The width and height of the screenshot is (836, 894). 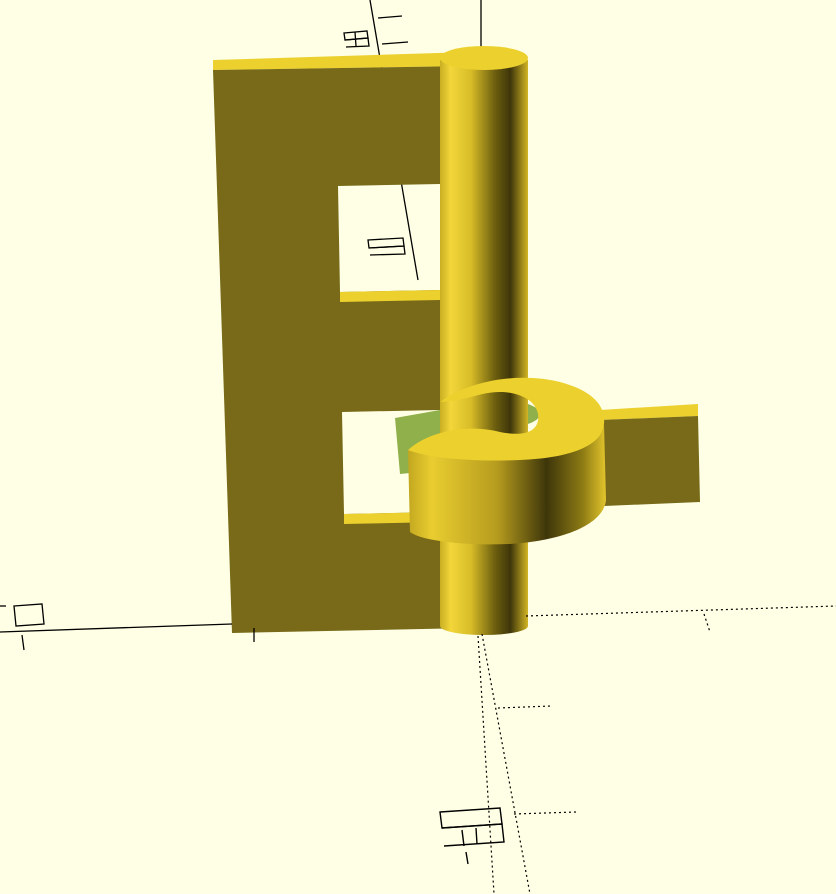 What do you see at coordinates (680, 619) in the screenshot?
I see `axis-x-positive-dotted` at bounding box center [680, 619].